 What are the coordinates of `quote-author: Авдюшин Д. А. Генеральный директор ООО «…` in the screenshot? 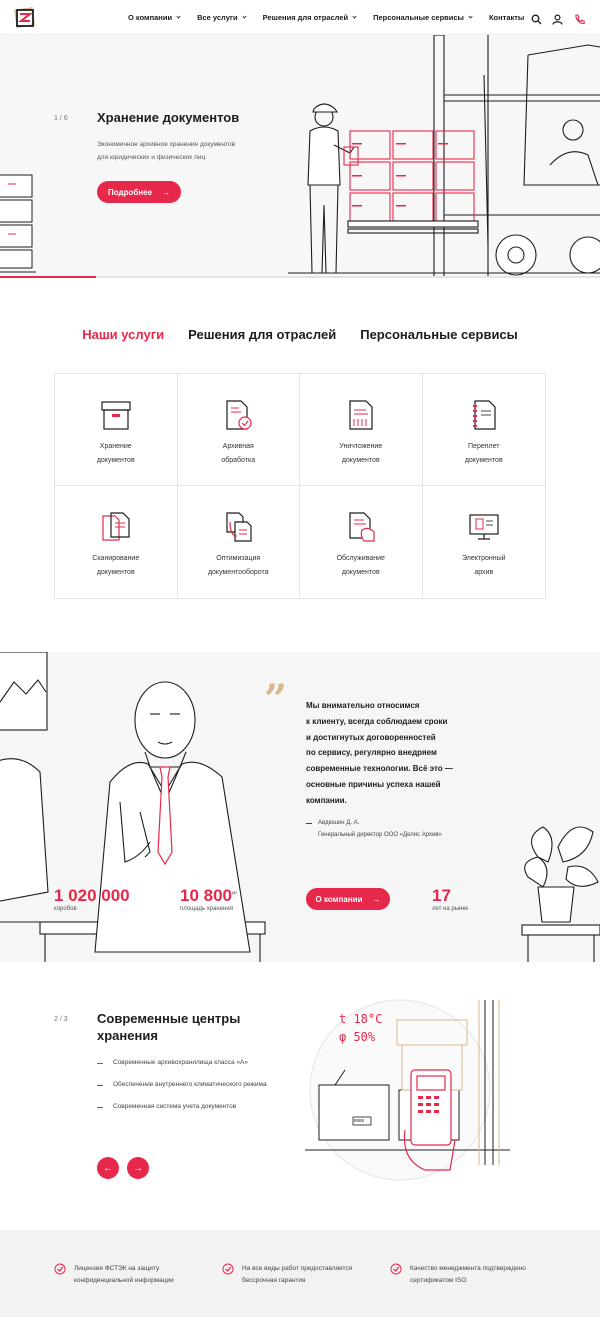 It's located at (374, 829).